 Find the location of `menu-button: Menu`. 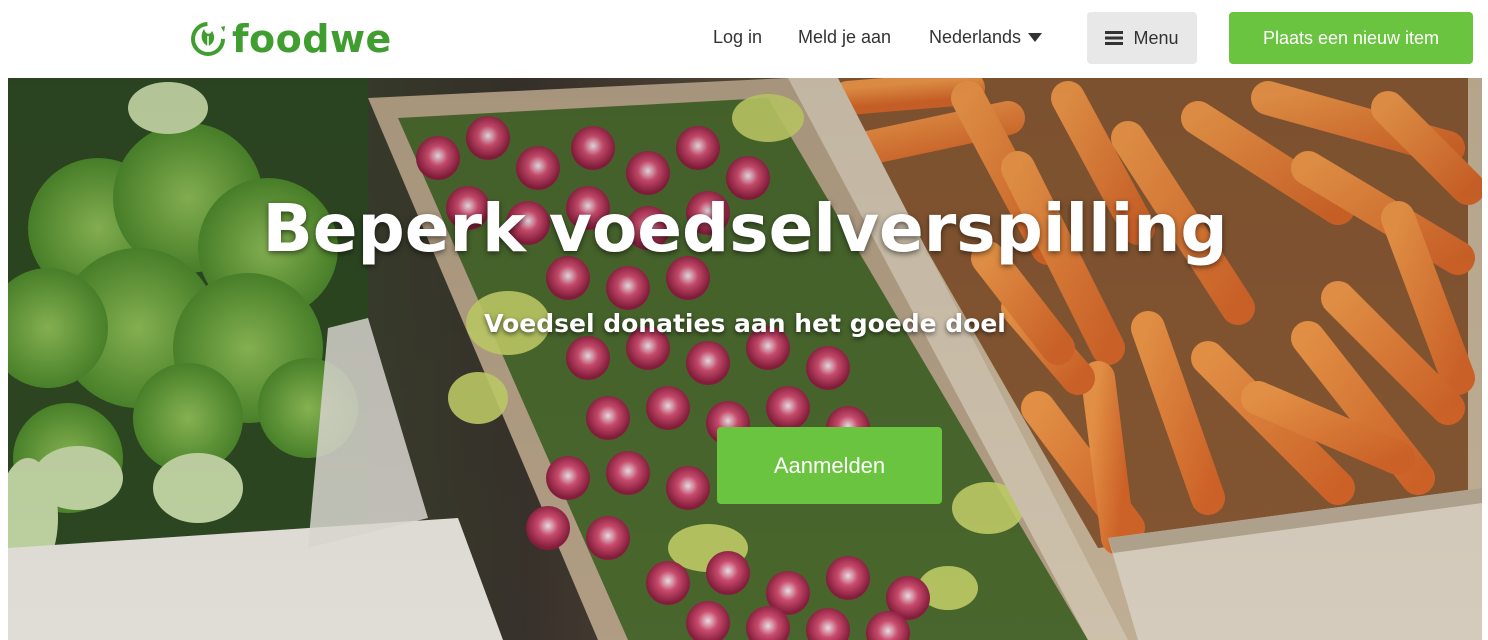

menu-button: Menu is located at coordinates (1142, 38).